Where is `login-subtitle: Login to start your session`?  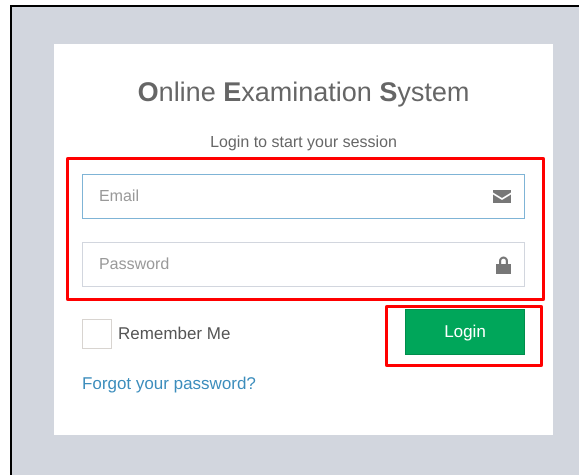
login-subtitle: Login to start your session is located at coordinates (303, 143).